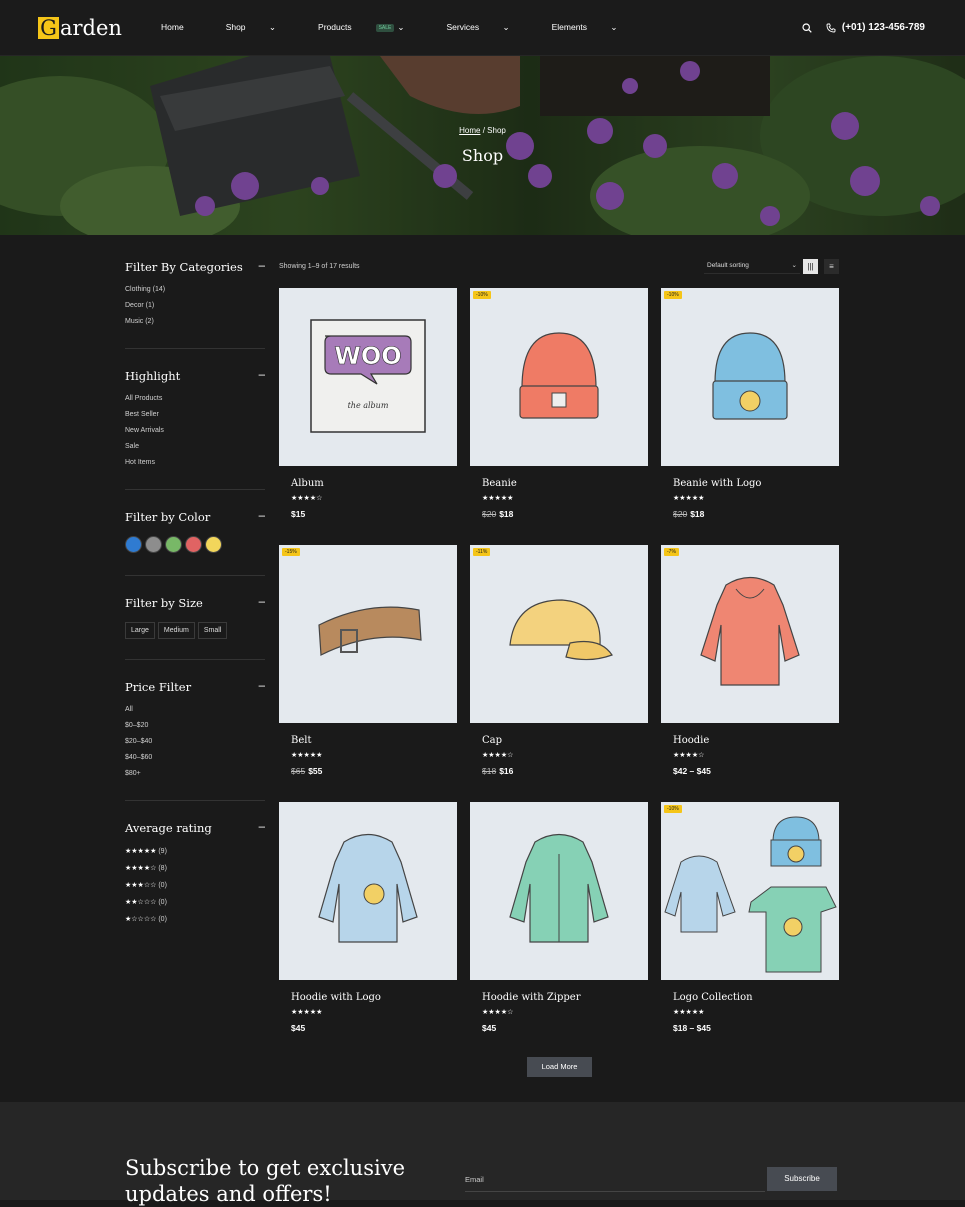 Image resolution: width=965 pixels, height=1207 pixels. What do you see at coordinates (195, 289) in the screenshot?
I see `category-item: Clothing (14)` at bounding box center [195, 289].